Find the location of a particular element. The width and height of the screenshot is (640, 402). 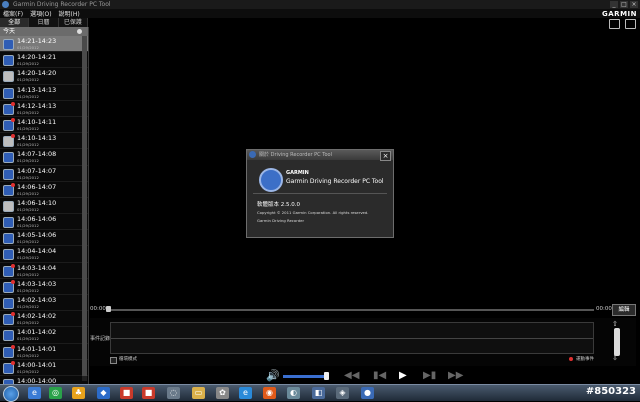

clip-list-item: 14:10-14:1301/29/2012 is located at coordinates (44, 141).